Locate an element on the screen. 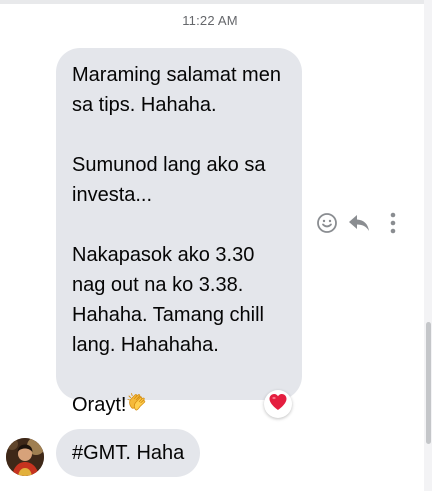 The image size is (432, 491). smiley-icon is located at coordinates (327, 225).